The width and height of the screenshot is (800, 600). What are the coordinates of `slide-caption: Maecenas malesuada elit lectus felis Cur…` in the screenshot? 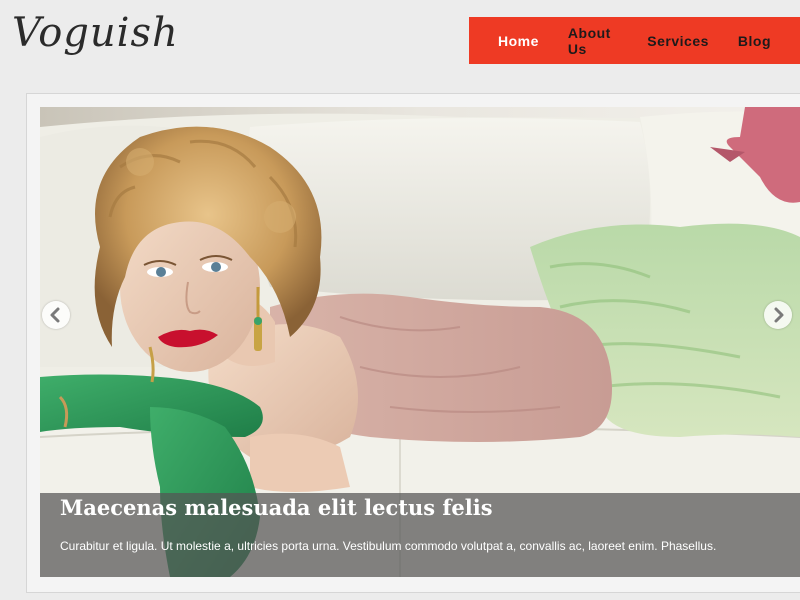 It's located at (420, 535).